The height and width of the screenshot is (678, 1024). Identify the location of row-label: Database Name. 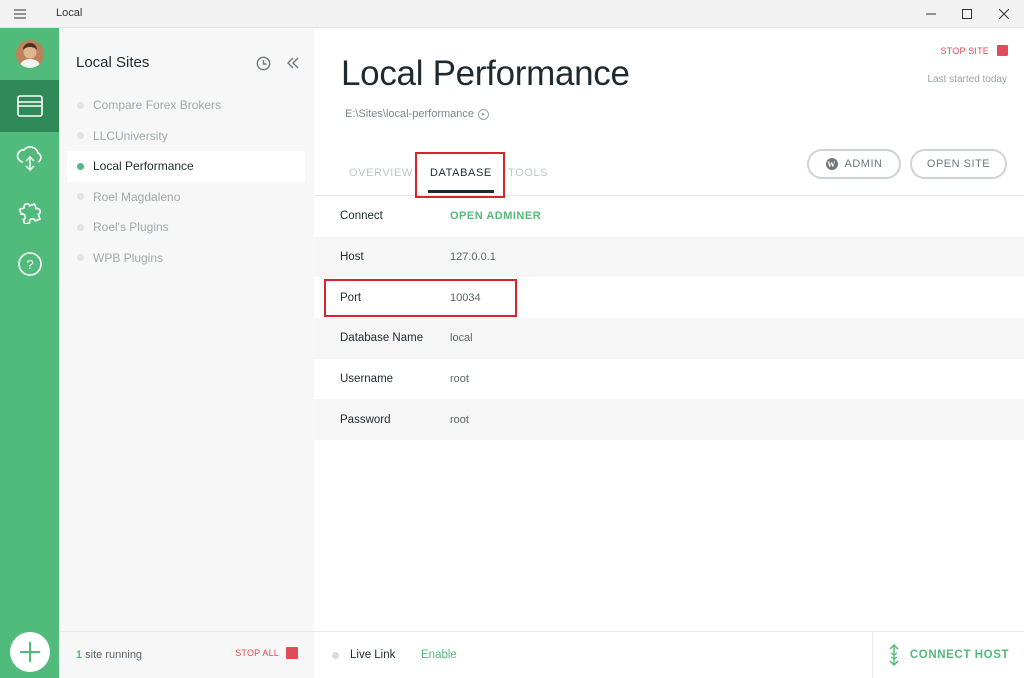
(382, 338).